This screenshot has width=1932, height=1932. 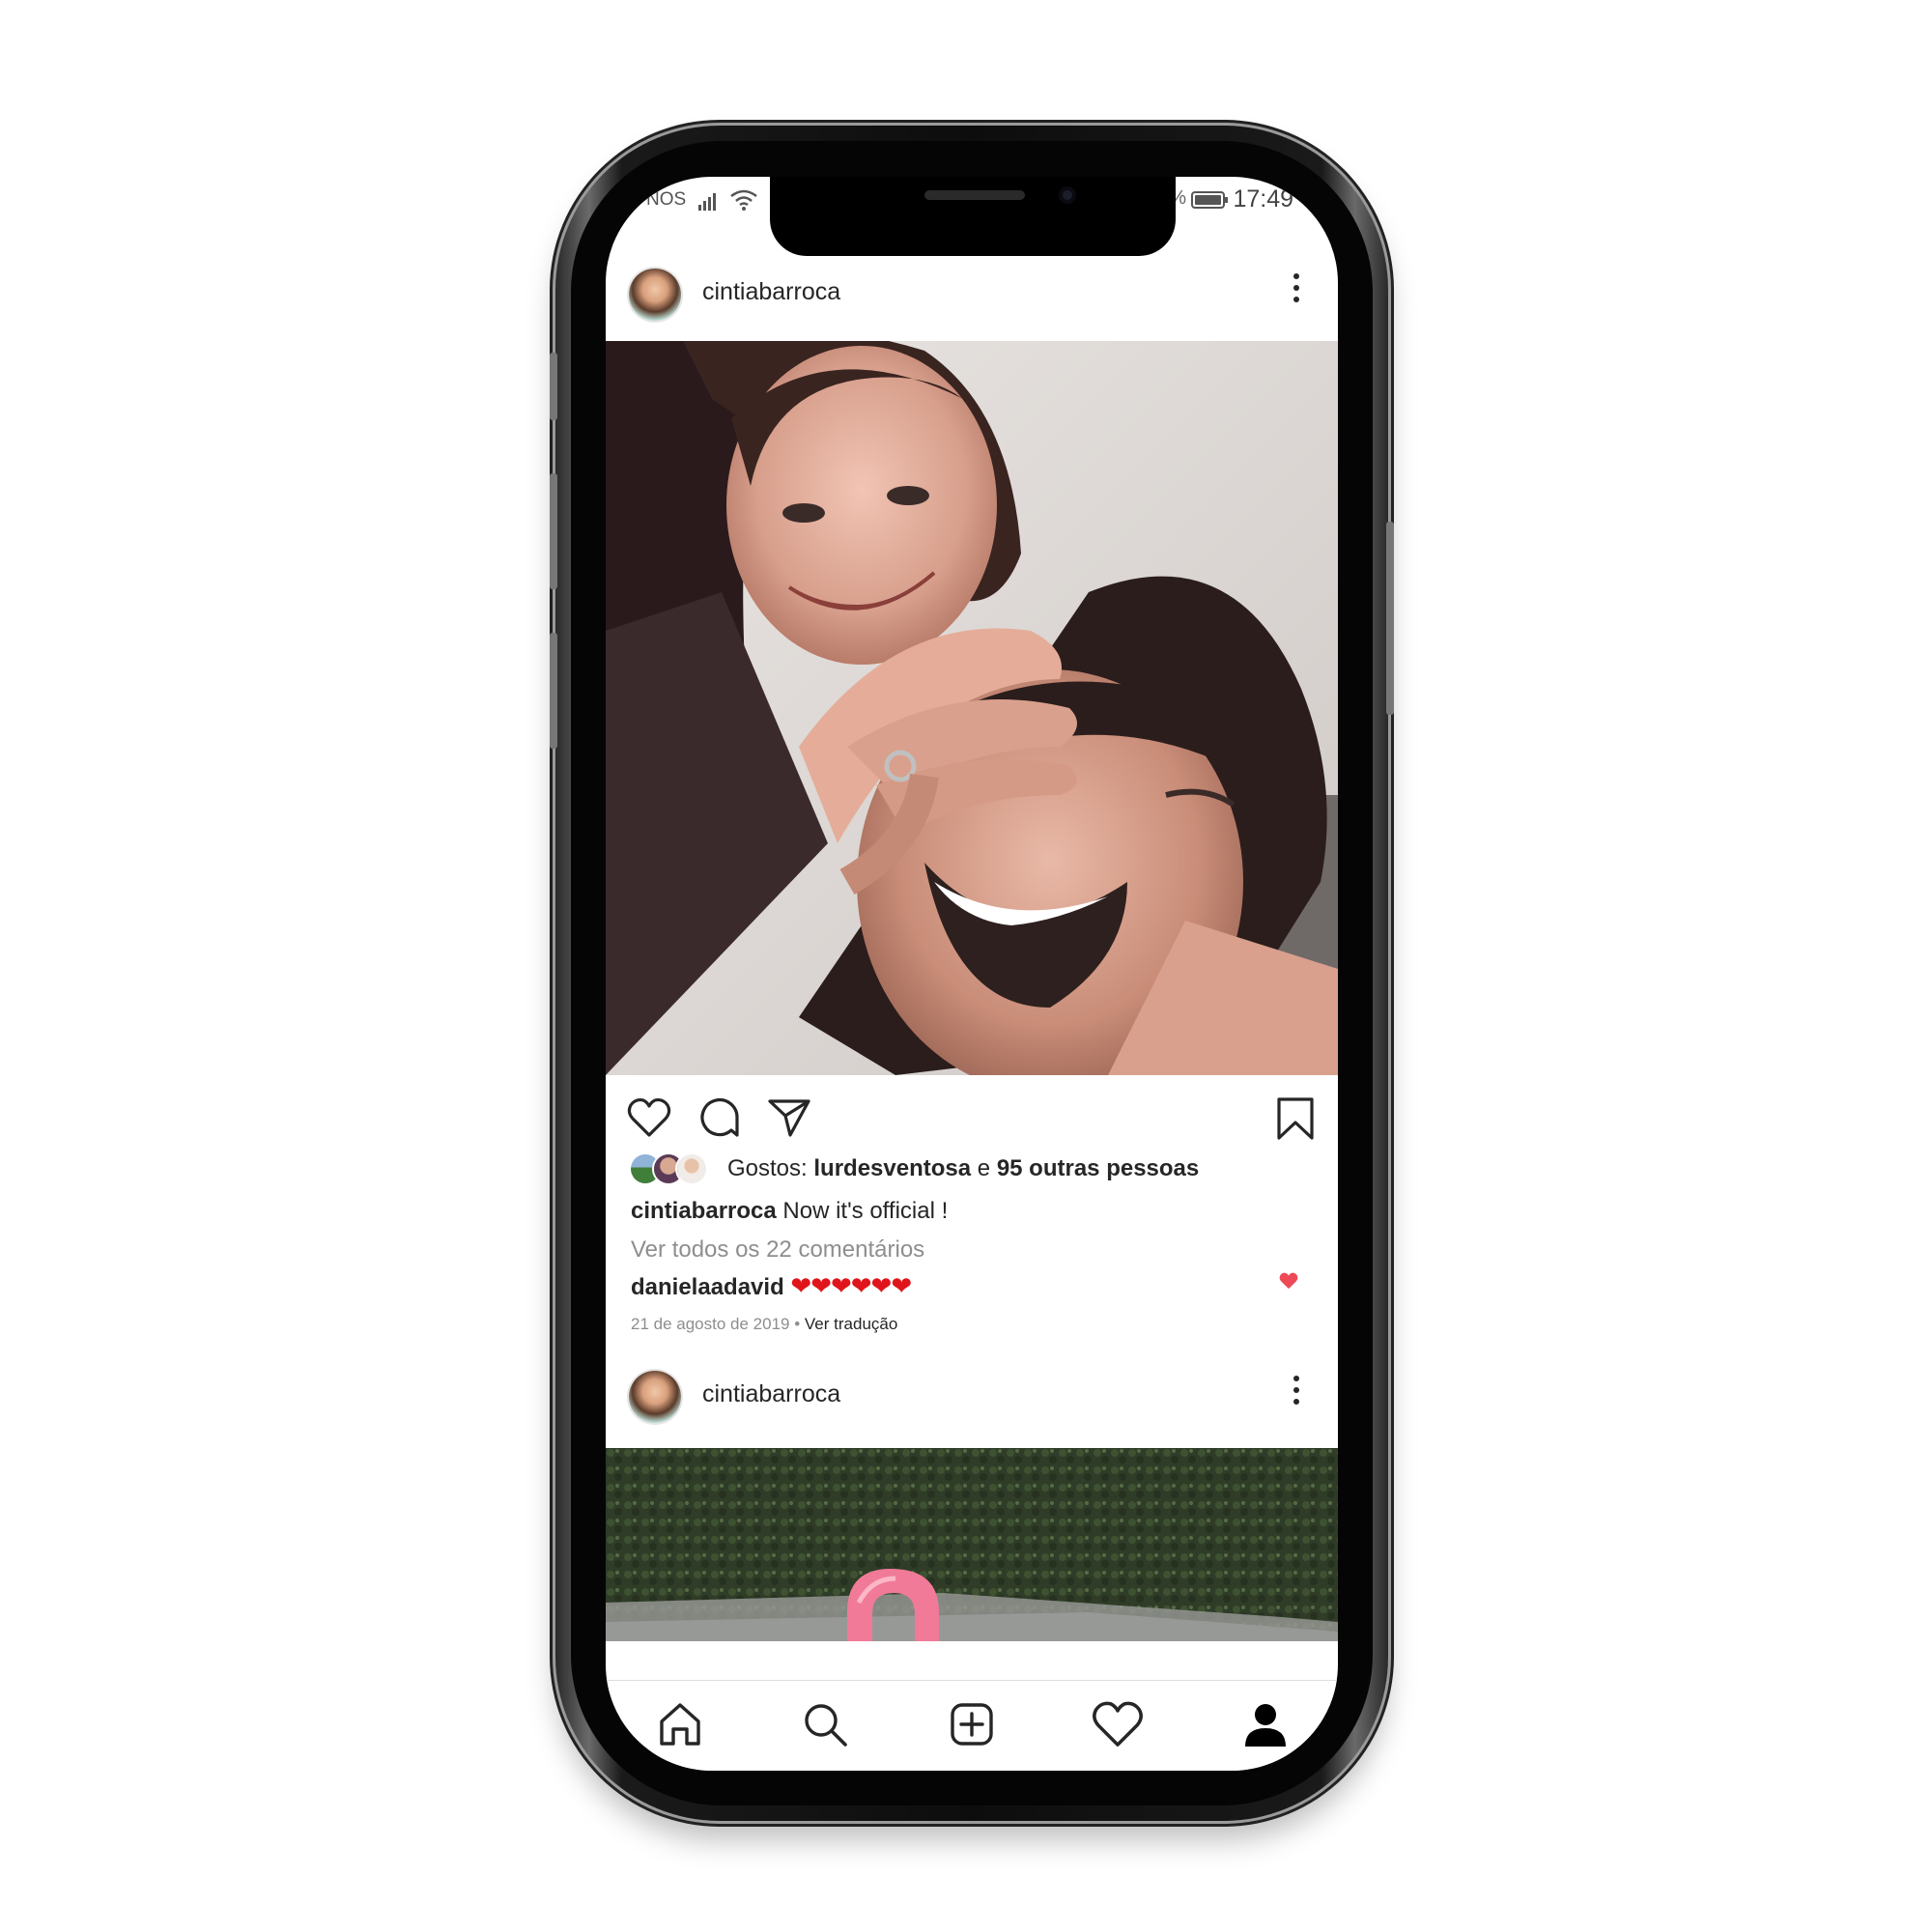 What do you see at coordinates (704, 1211) in the screenshot?
I see `caption-username: cintiabarroca` at bounding box center [704, 1211].